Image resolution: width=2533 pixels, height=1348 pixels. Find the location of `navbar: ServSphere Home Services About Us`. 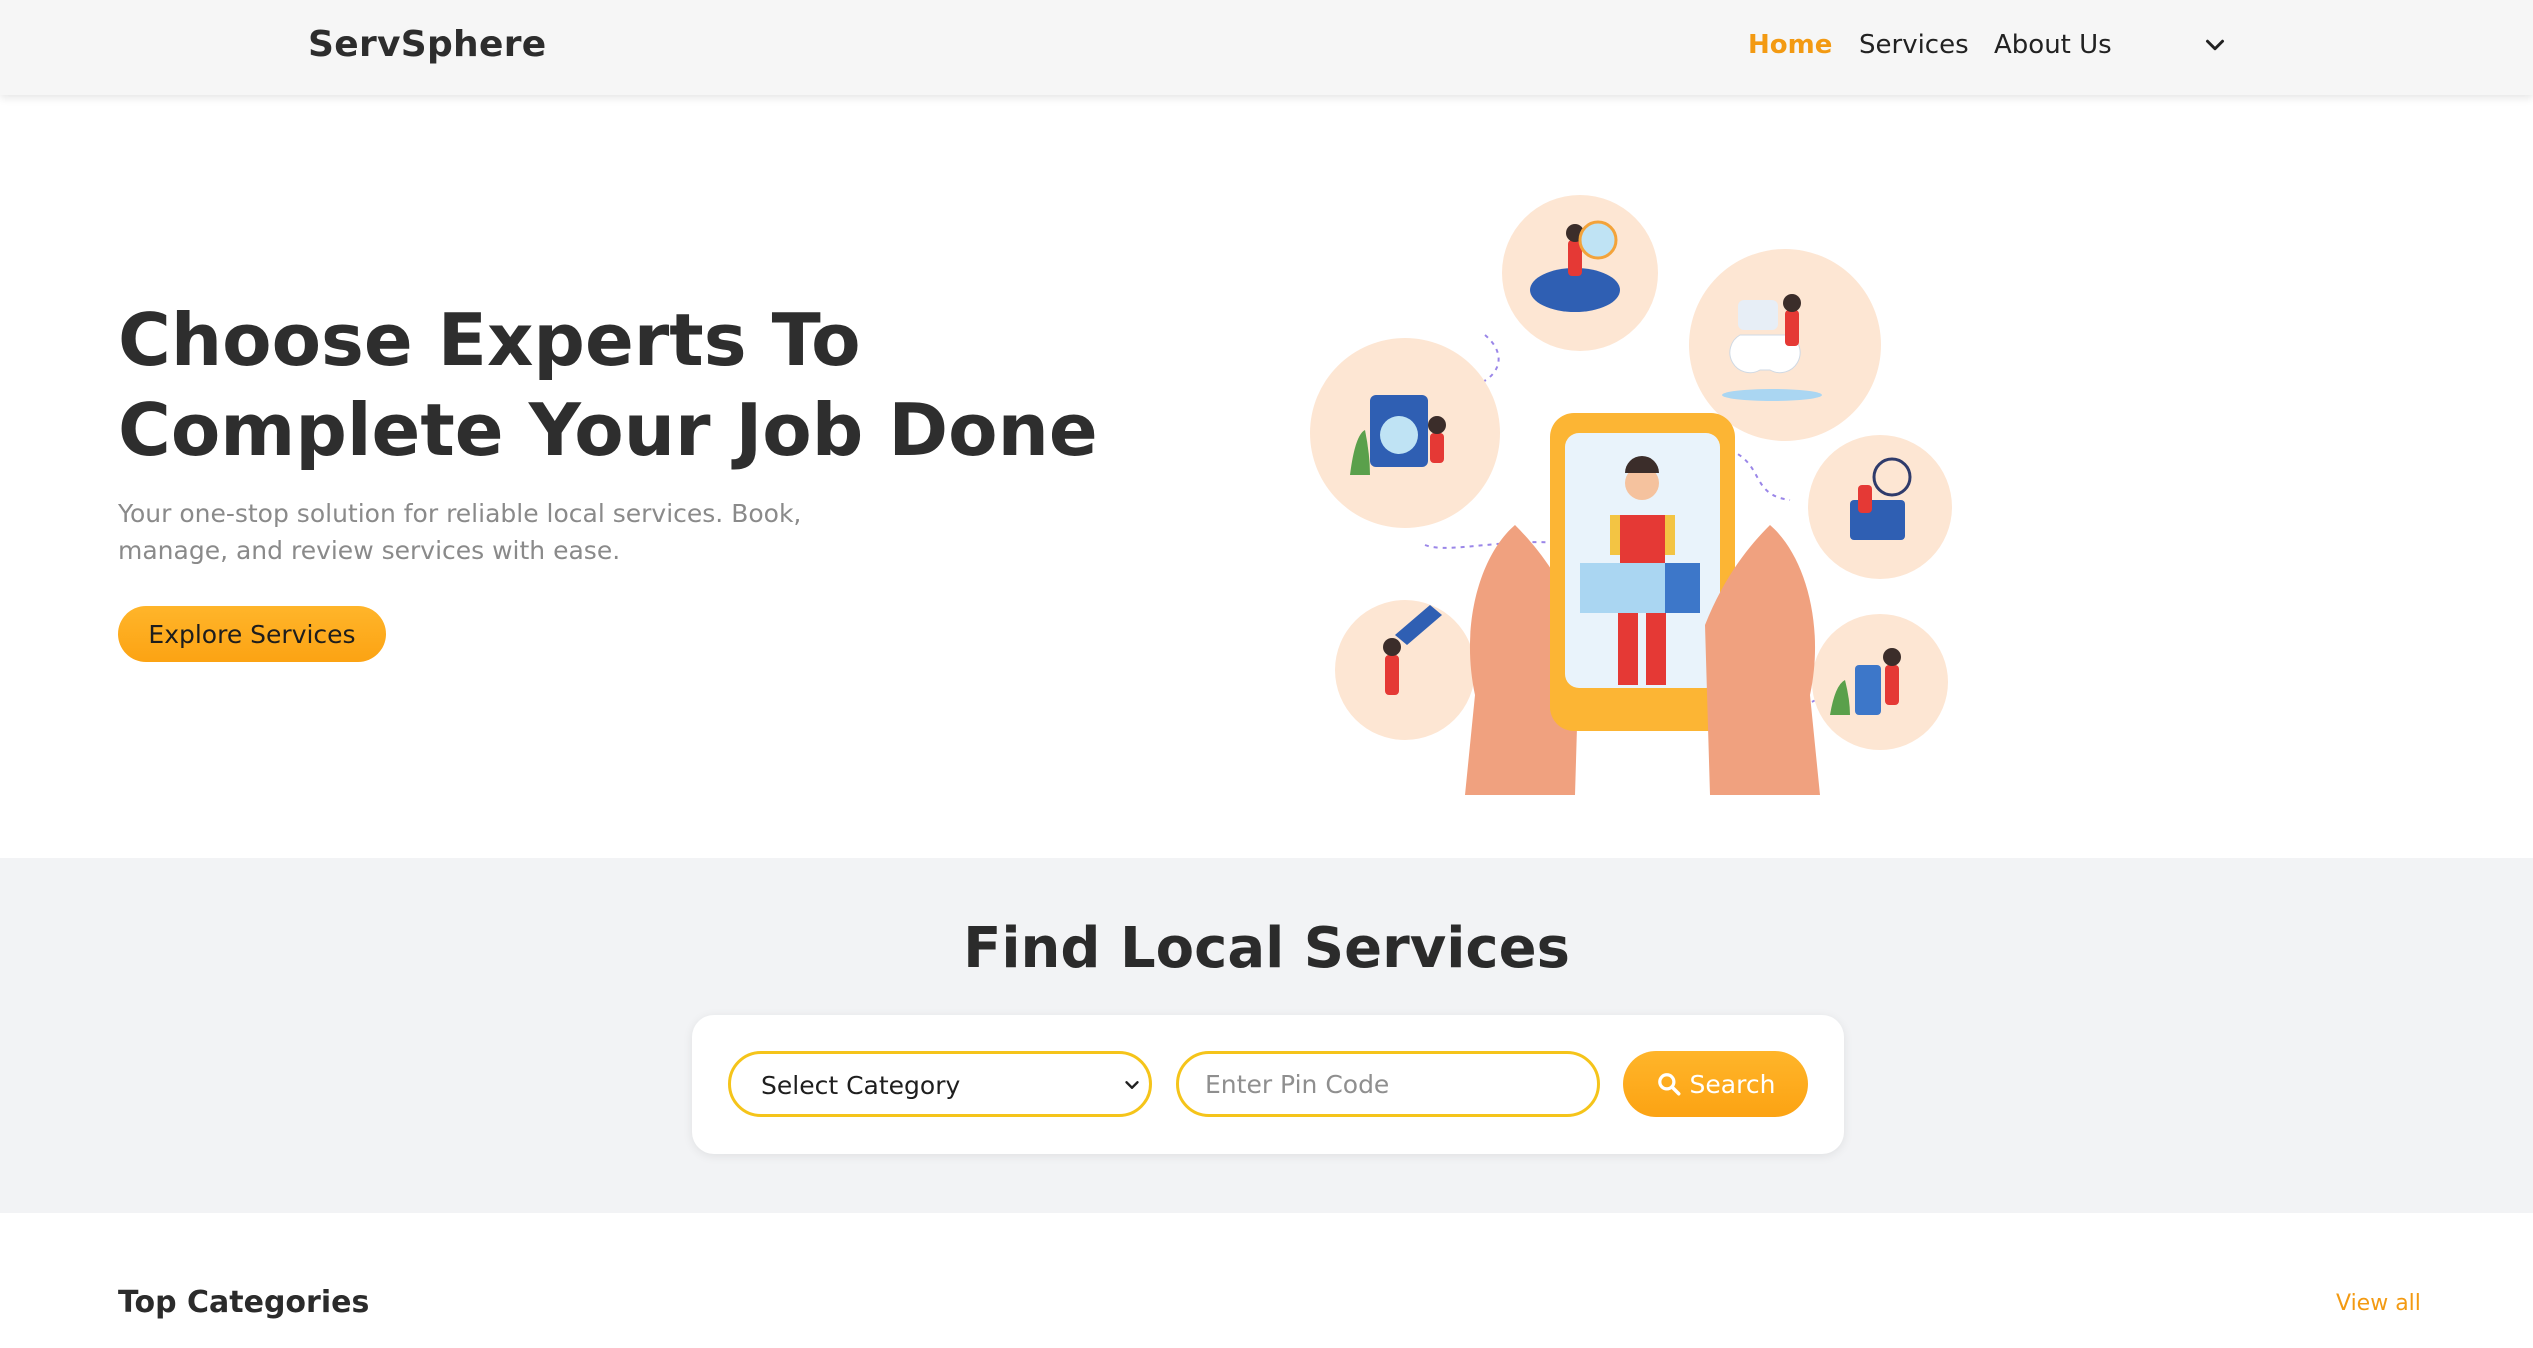

navbar: ServSphere Home Services About Us is located at coordinates (1266, 47).